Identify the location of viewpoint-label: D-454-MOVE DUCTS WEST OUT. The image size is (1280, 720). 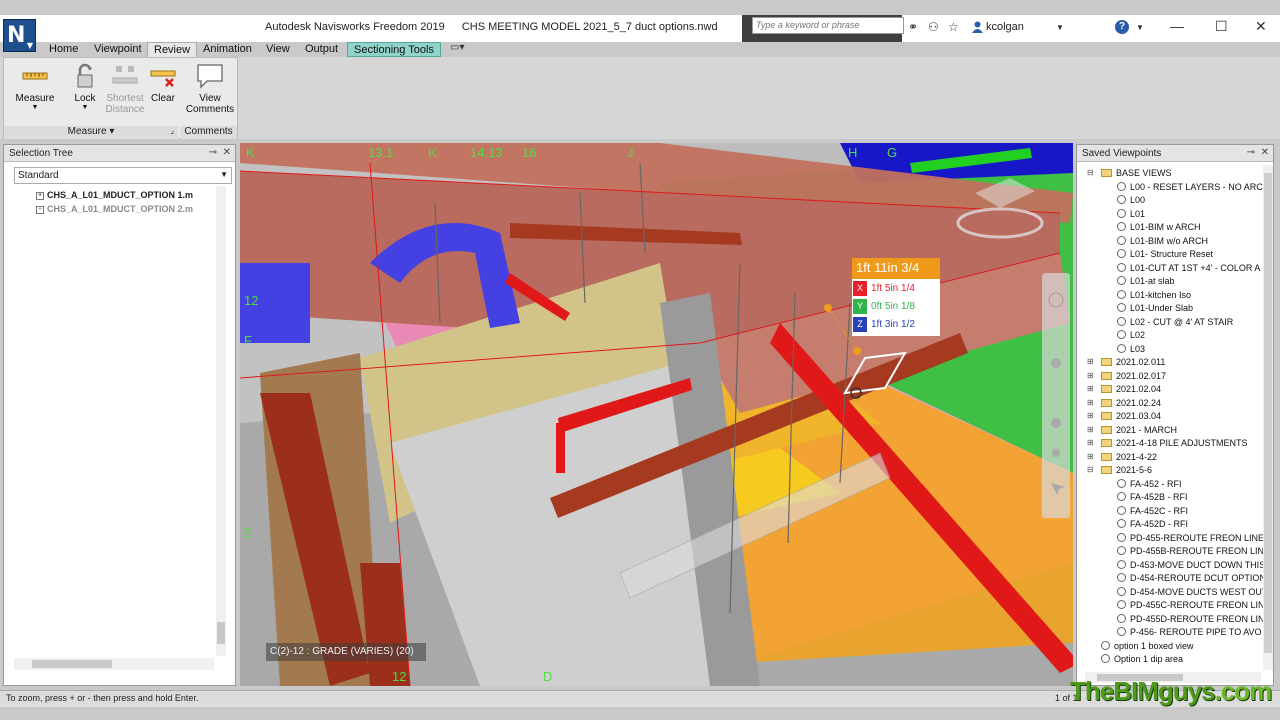
(1199, 591).